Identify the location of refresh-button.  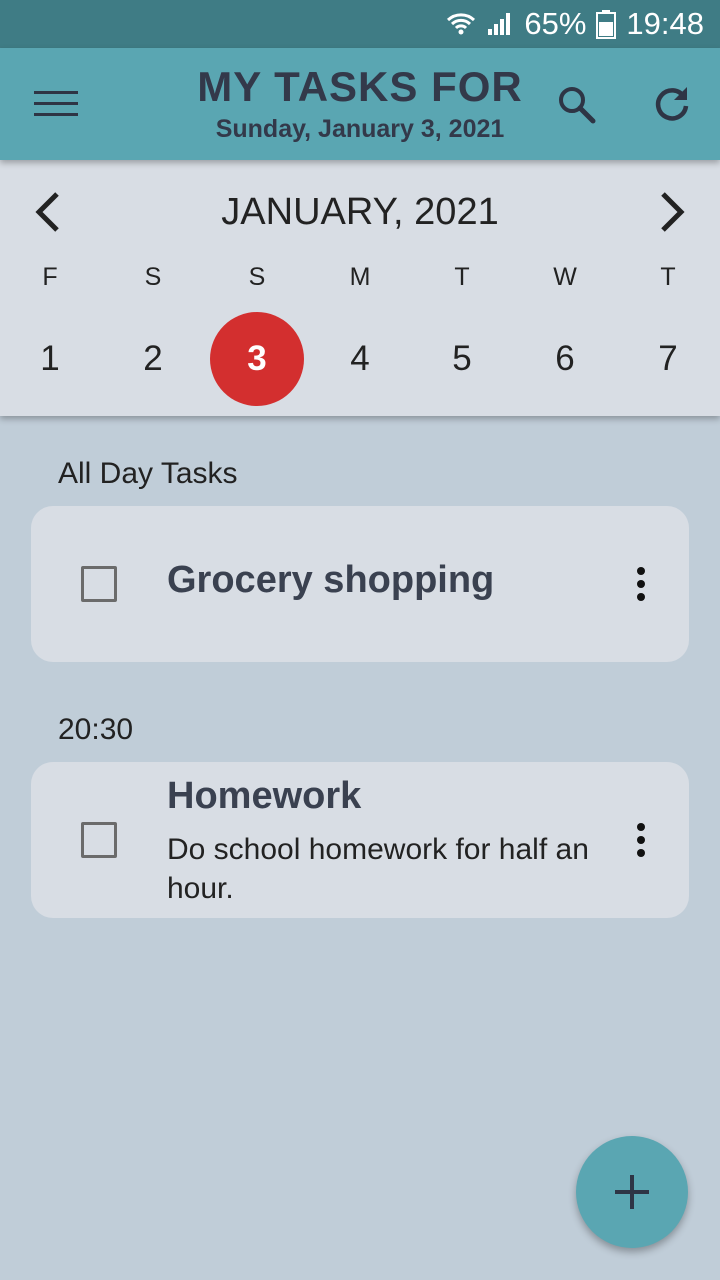
(672, 104).